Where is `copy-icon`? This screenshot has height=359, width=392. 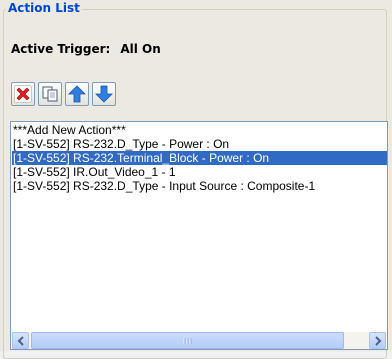 copy-icon is located at coordinates (50, 94).